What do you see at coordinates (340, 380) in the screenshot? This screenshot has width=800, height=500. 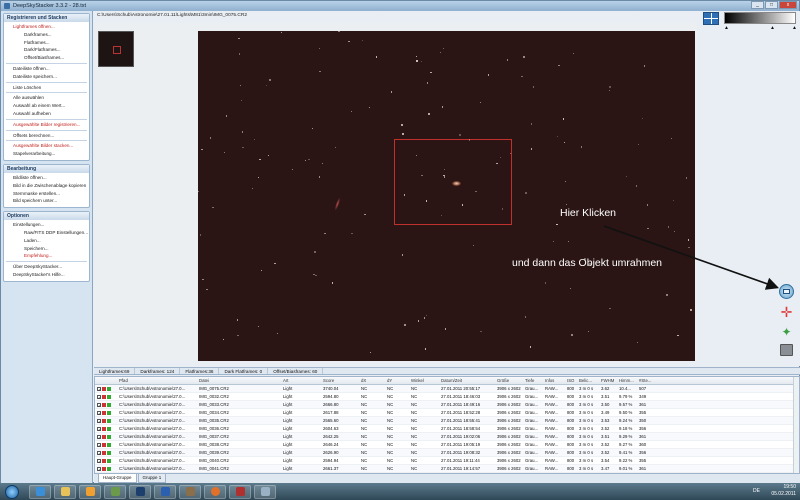 I see `column-header: Score` at bounding box center [340, 380].